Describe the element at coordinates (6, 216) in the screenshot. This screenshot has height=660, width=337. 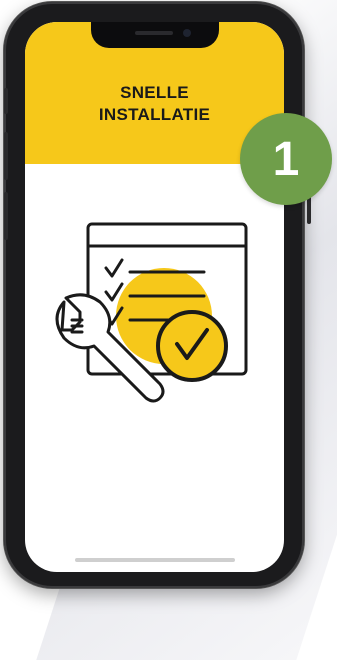
I see `volume-down-button` at that location.